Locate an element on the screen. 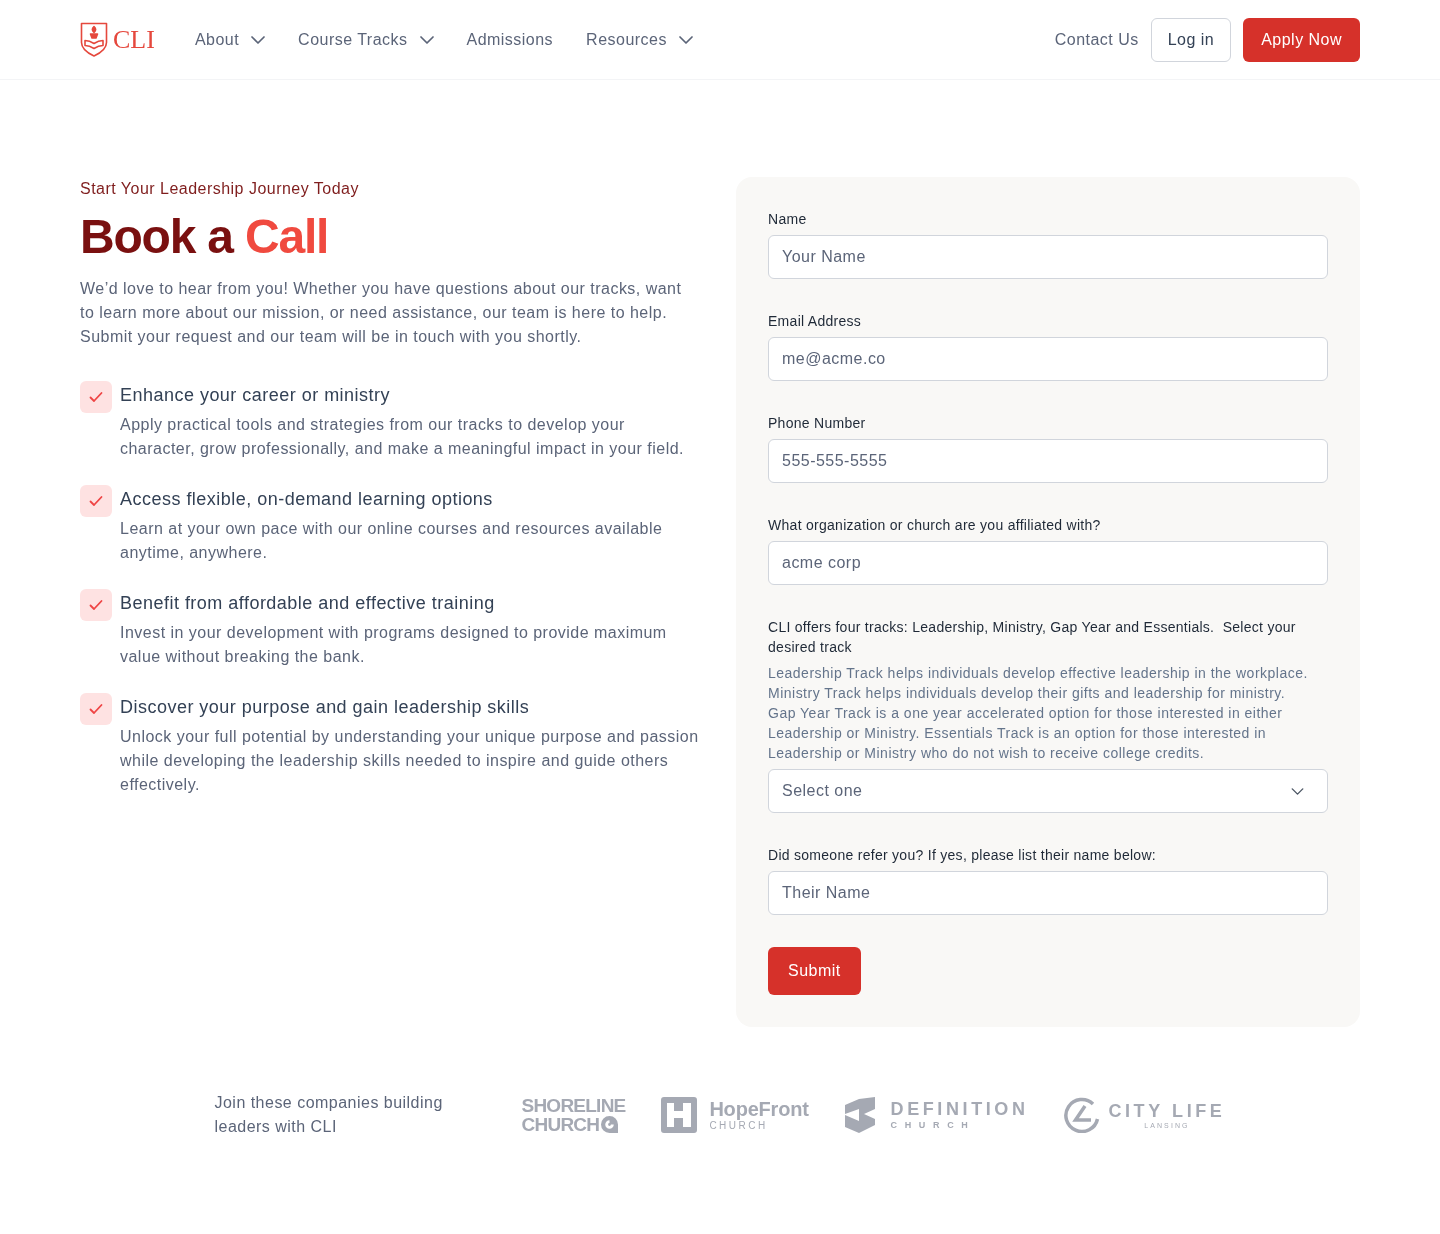 The image size is (1440, 1234). field-label: Name is located at coordinates (788, 219).